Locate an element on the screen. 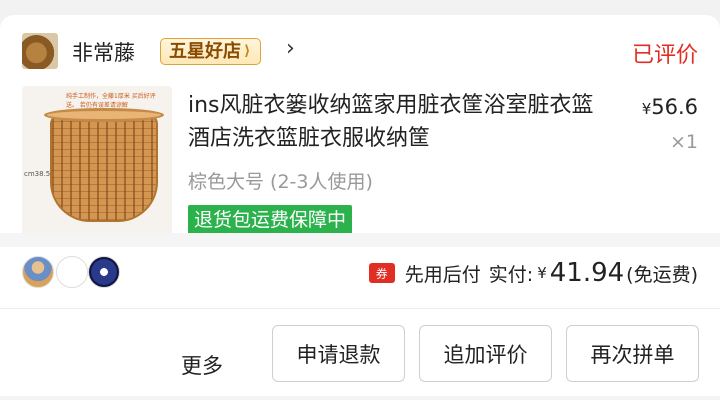 The height and width of the screenshot is (415, 720). paid-currency: ¥ is located at coordinates (542, 273).